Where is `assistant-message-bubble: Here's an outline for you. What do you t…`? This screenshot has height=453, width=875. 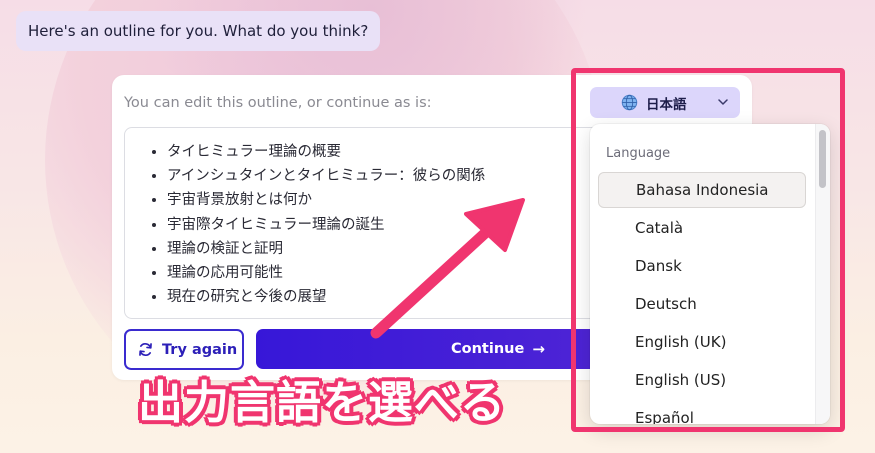 assistant-message-bubble: Here's an outline for you. What do you t… is located at coordinates (198, 31).